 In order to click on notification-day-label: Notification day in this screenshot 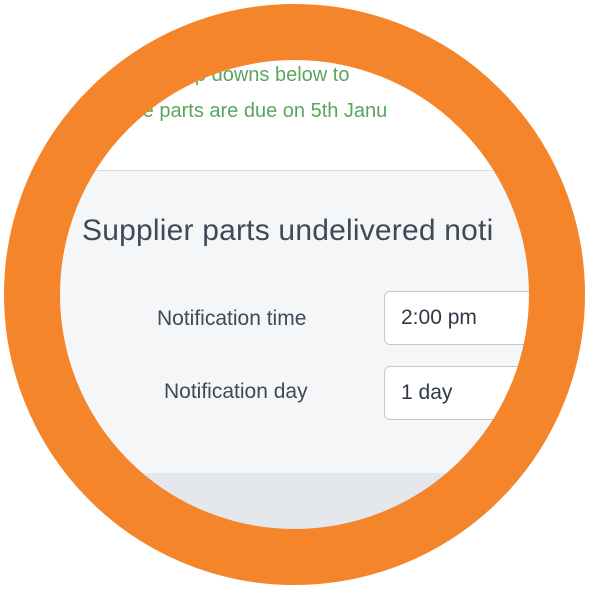, I will do `click(236, 391)`.